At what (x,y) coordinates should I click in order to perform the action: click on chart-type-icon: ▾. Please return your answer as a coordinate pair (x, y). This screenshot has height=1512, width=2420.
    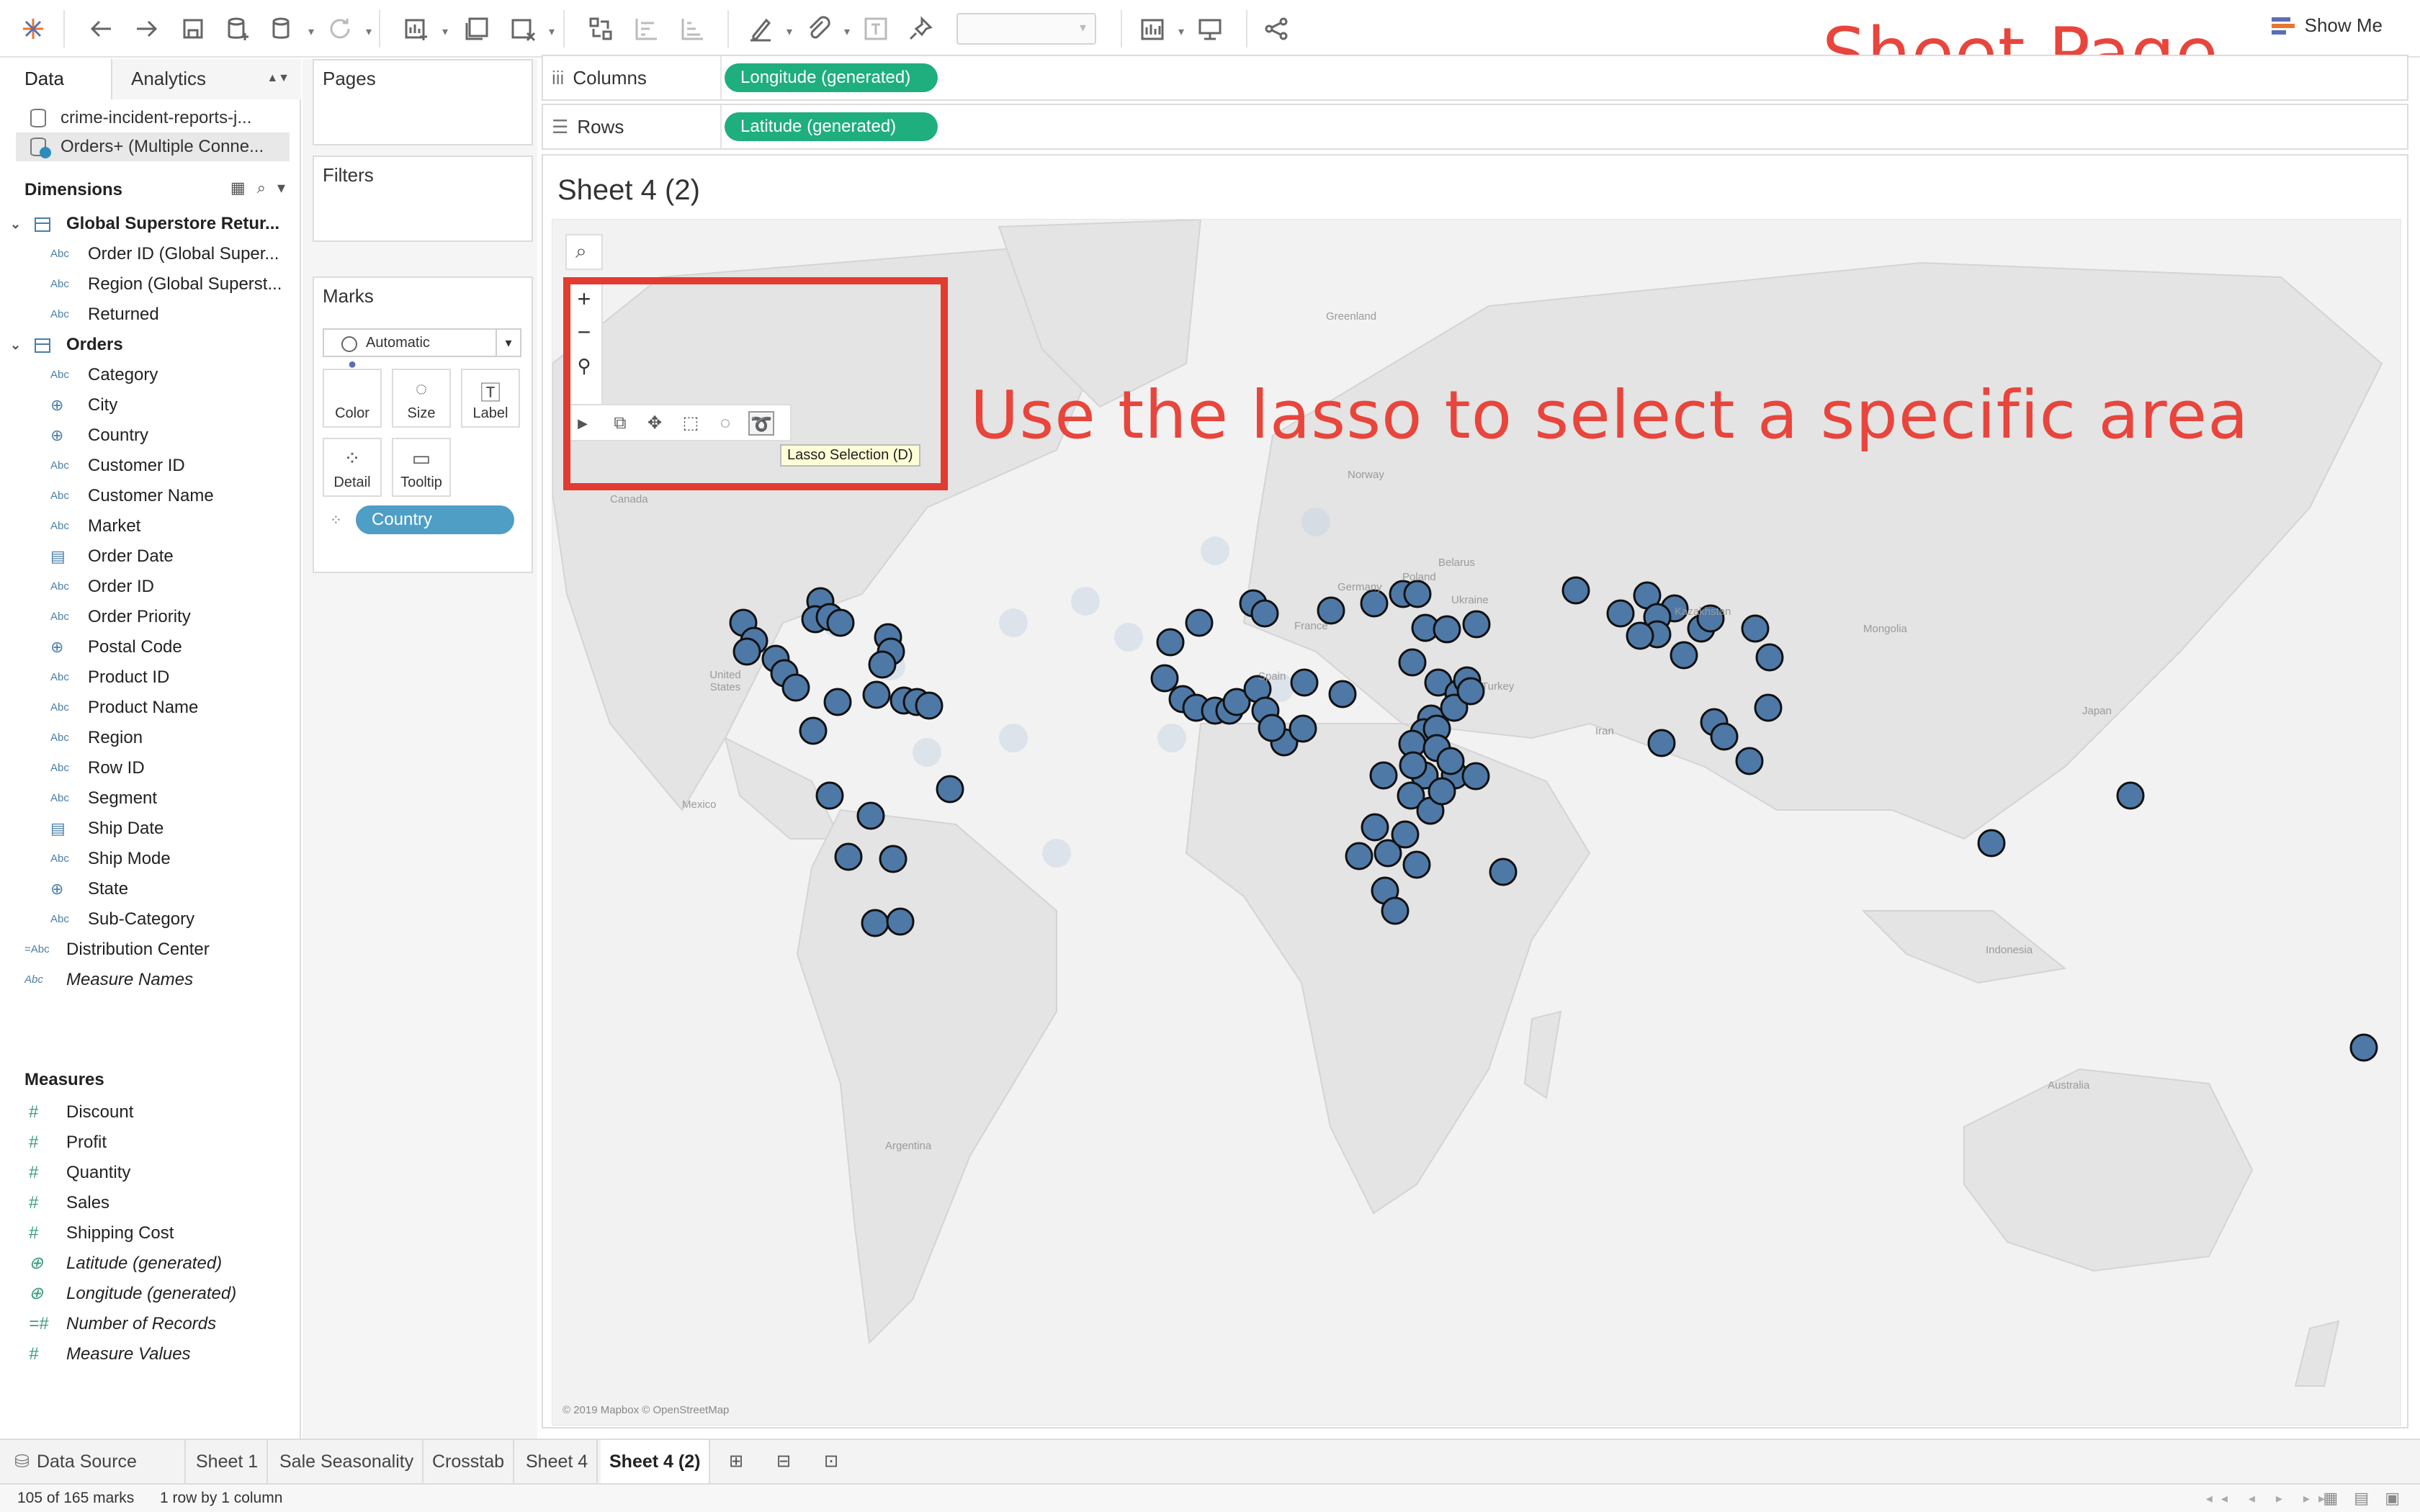
    Looking at the image, I should click on (1159, 29).